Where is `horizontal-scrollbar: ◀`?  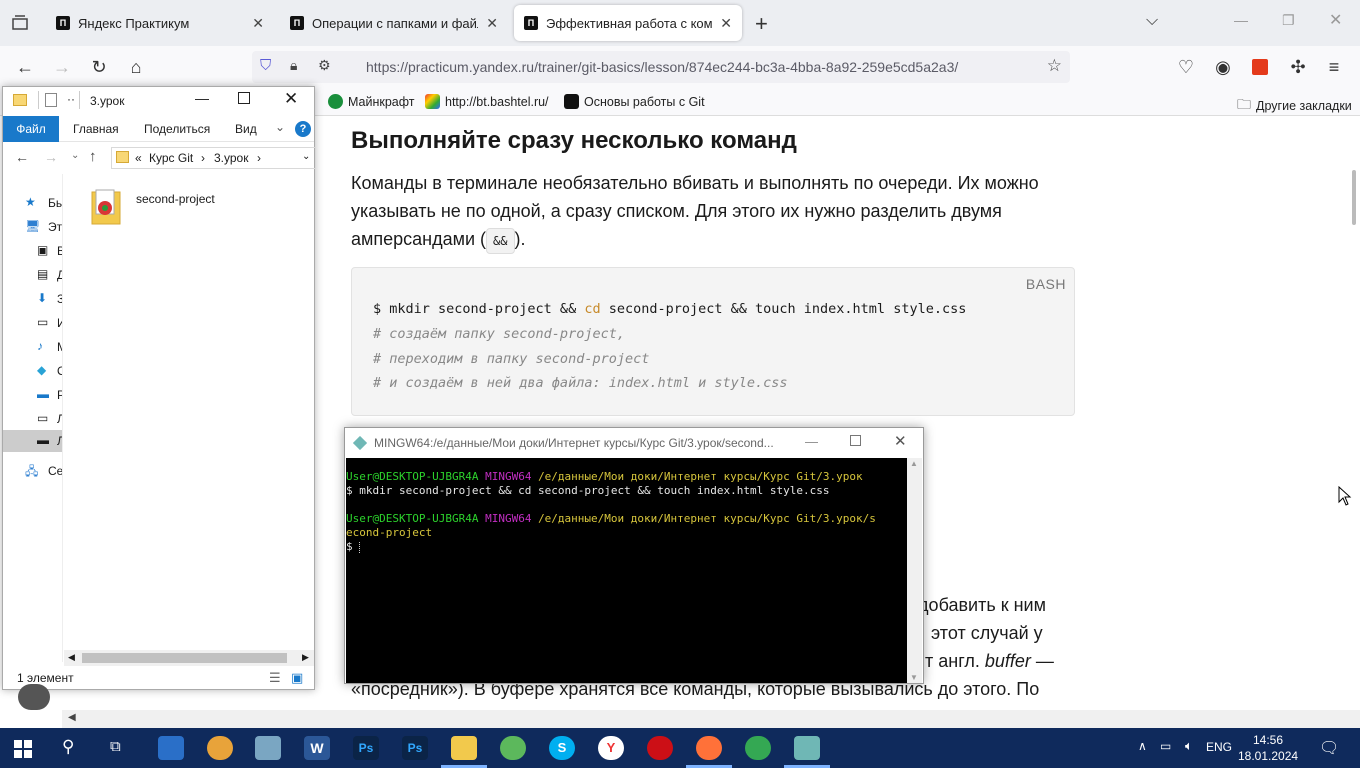 horizontal-scrollbar: ◀ is located at coordinates (711, 719).